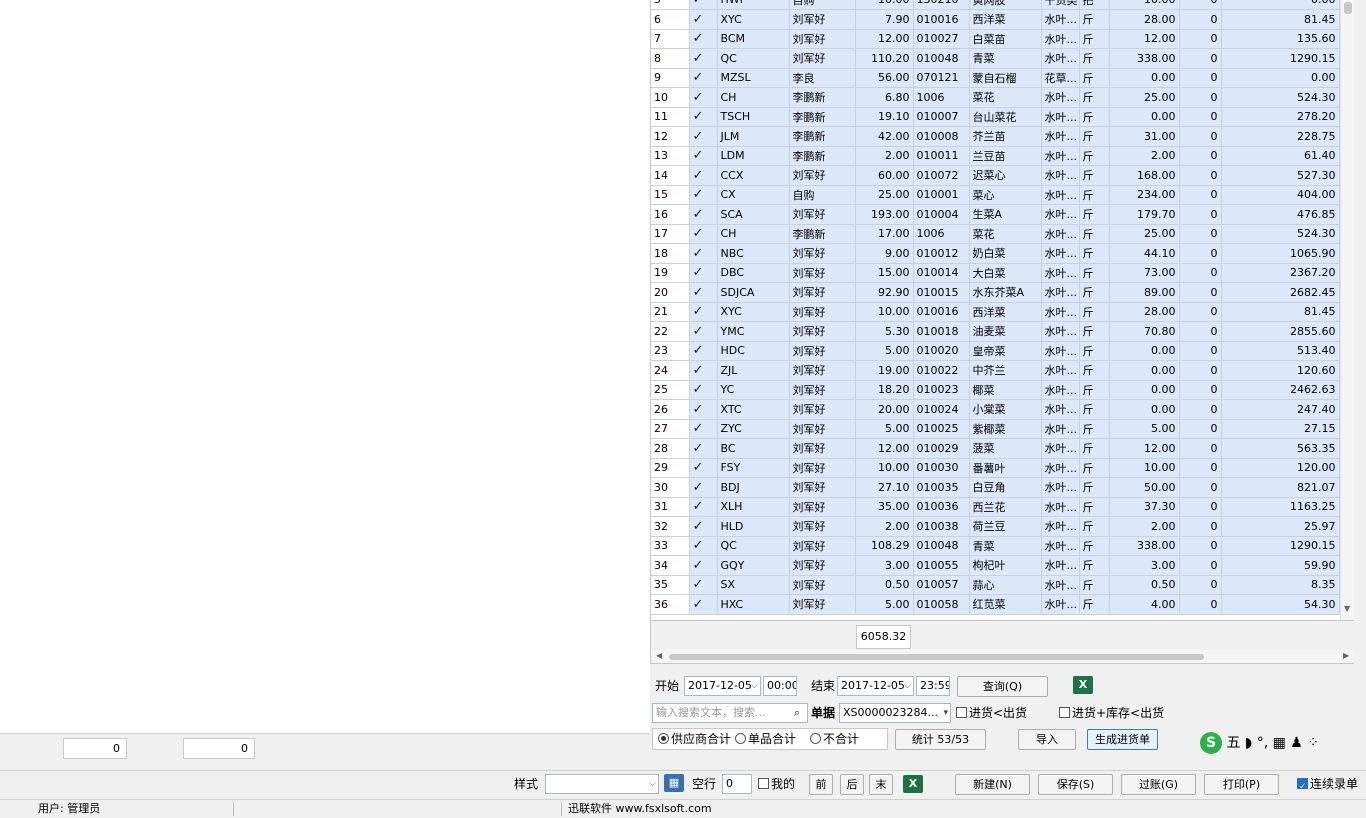 The image size is (1366, 818). What do you see at coordinates (884, 78) in the screenshot?
I see `table-cell: 56.00` at bounding box center [884, 78].